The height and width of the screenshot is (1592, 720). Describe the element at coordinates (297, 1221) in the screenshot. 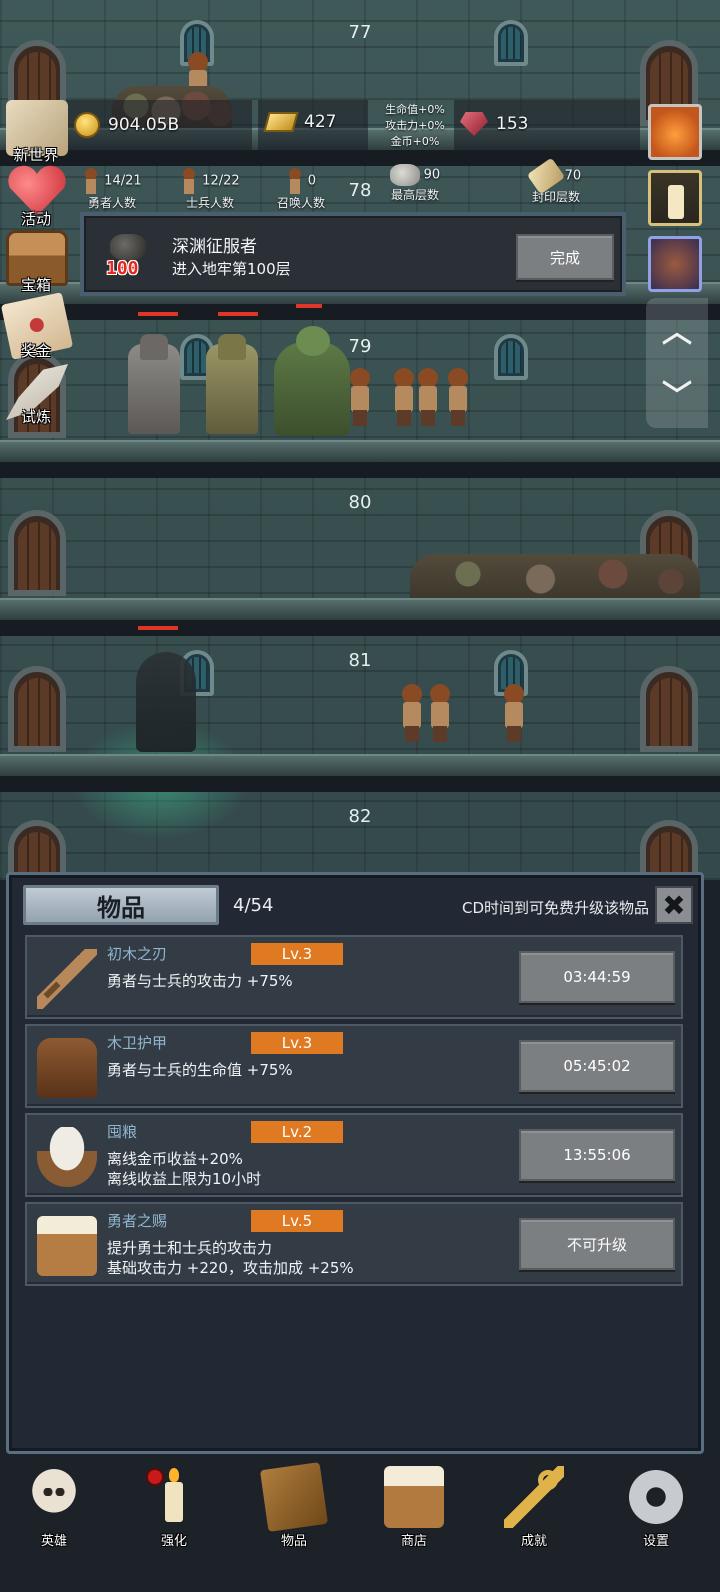

I see `item-level-badge: Lv.5` at that location.